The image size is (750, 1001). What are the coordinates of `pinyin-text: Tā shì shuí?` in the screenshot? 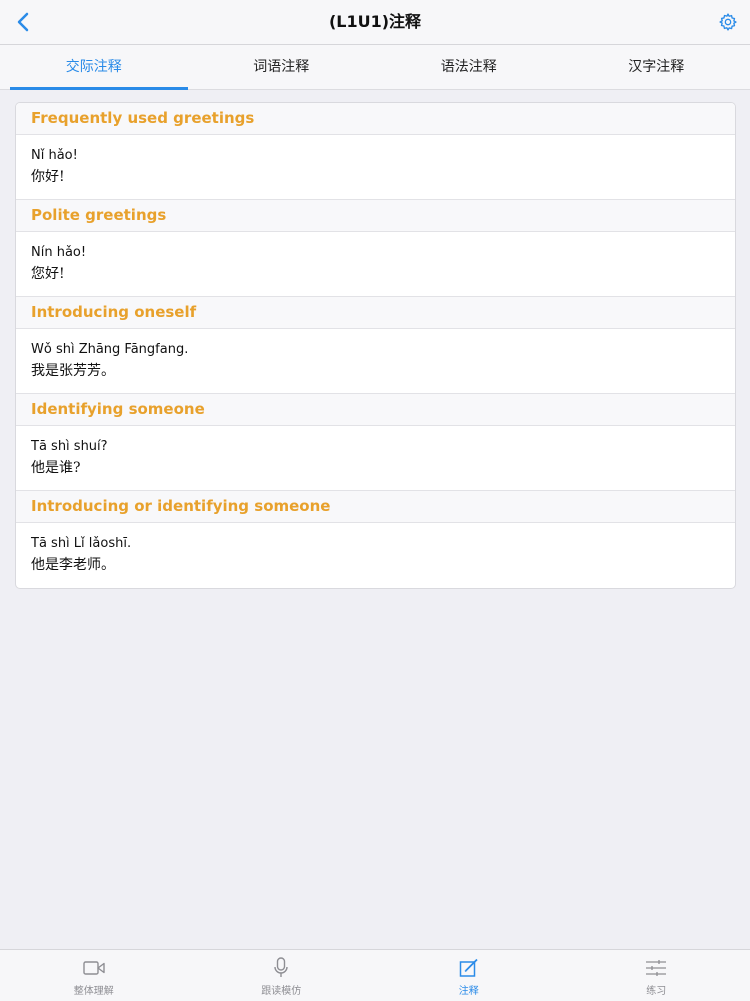 It's located at (375, 448).